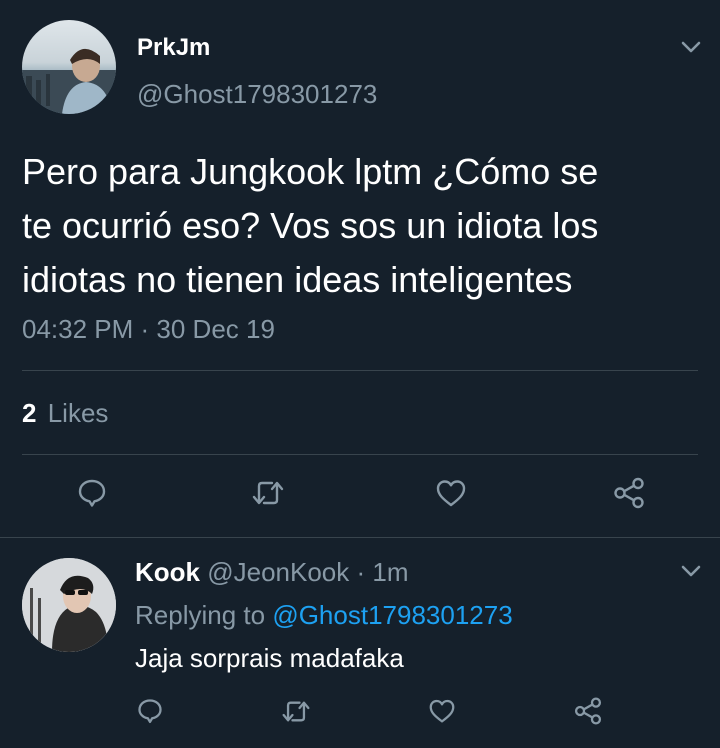 Image resolution: width=720 pixels, height=748 pixels. I want to click on replying-to-label: Replying to, so click(200, 615).